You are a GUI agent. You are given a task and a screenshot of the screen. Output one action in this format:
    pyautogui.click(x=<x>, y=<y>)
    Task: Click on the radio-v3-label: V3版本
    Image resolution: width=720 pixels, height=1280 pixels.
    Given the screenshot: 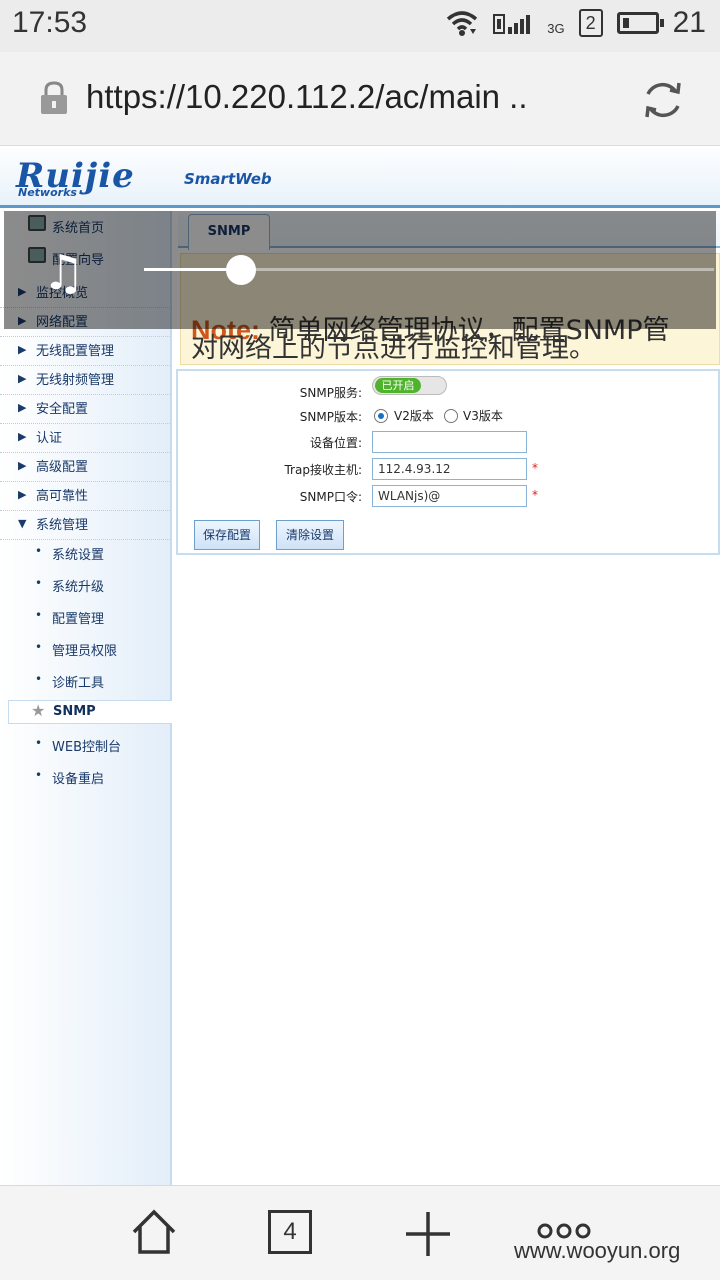 What is the action you would take?
    pyautogui.click(x=483, y=416)
    